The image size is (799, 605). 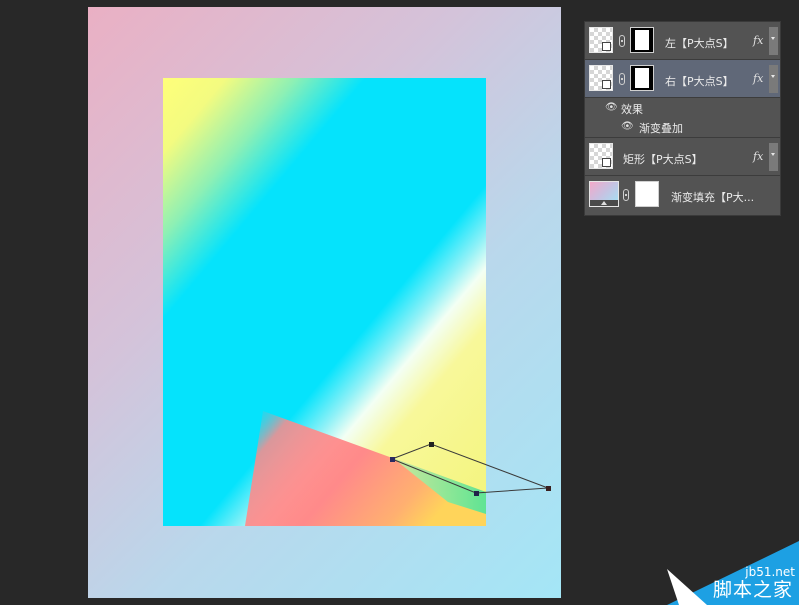 I want to click on layer-row-rectangle: 矩形【P大点S】 fx, so click(x=682, y=157).